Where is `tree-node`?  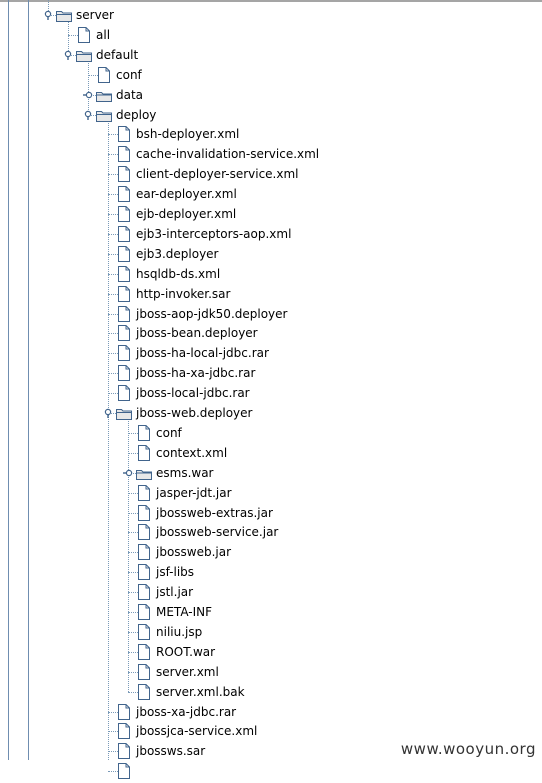 tree-node is located at coordinates (126, 771).